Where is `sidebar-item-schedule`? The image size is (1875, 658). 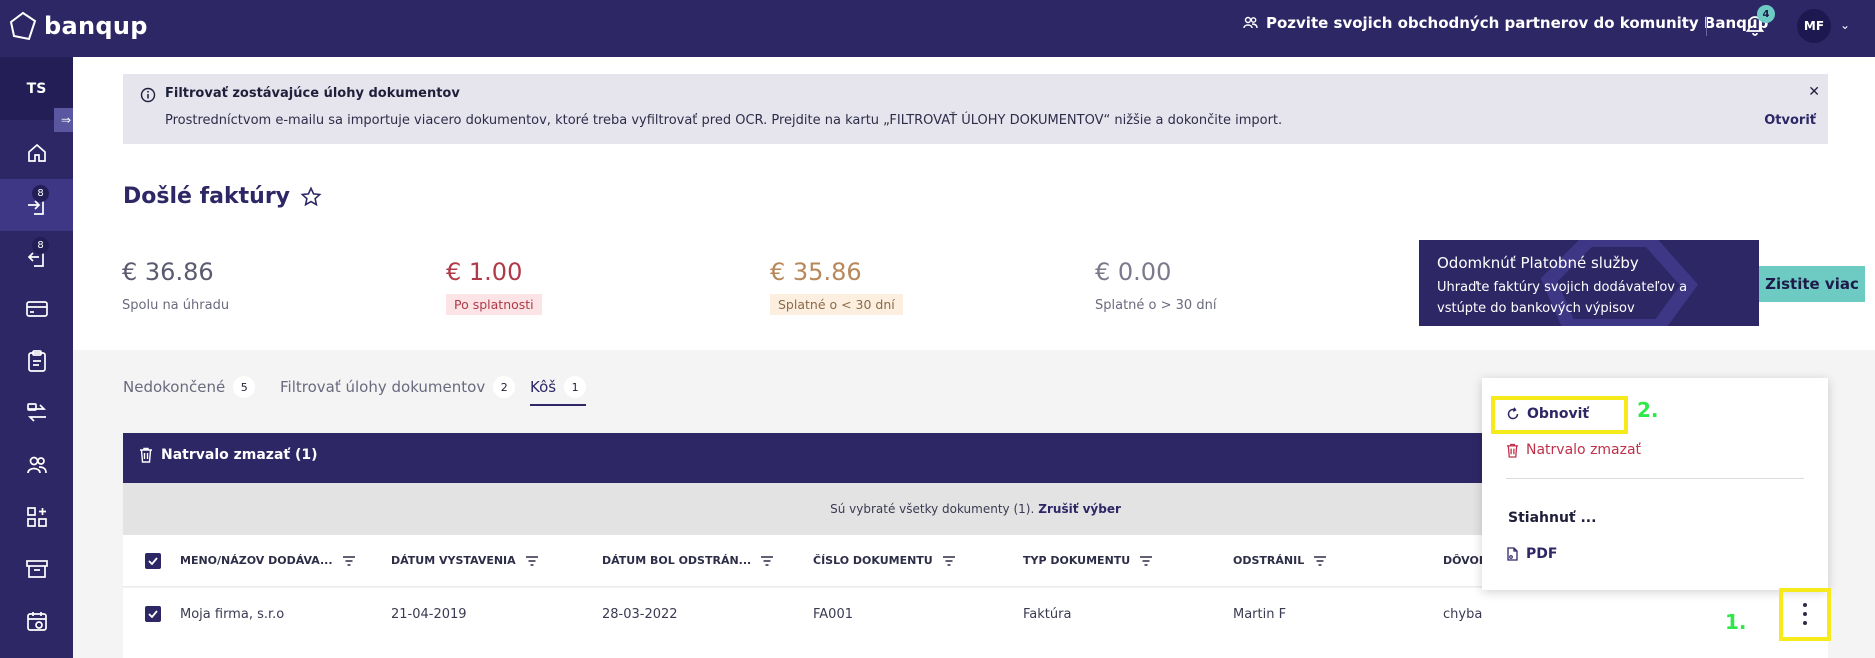
sidebar-item-schedule is located at coordinates (36, 621).